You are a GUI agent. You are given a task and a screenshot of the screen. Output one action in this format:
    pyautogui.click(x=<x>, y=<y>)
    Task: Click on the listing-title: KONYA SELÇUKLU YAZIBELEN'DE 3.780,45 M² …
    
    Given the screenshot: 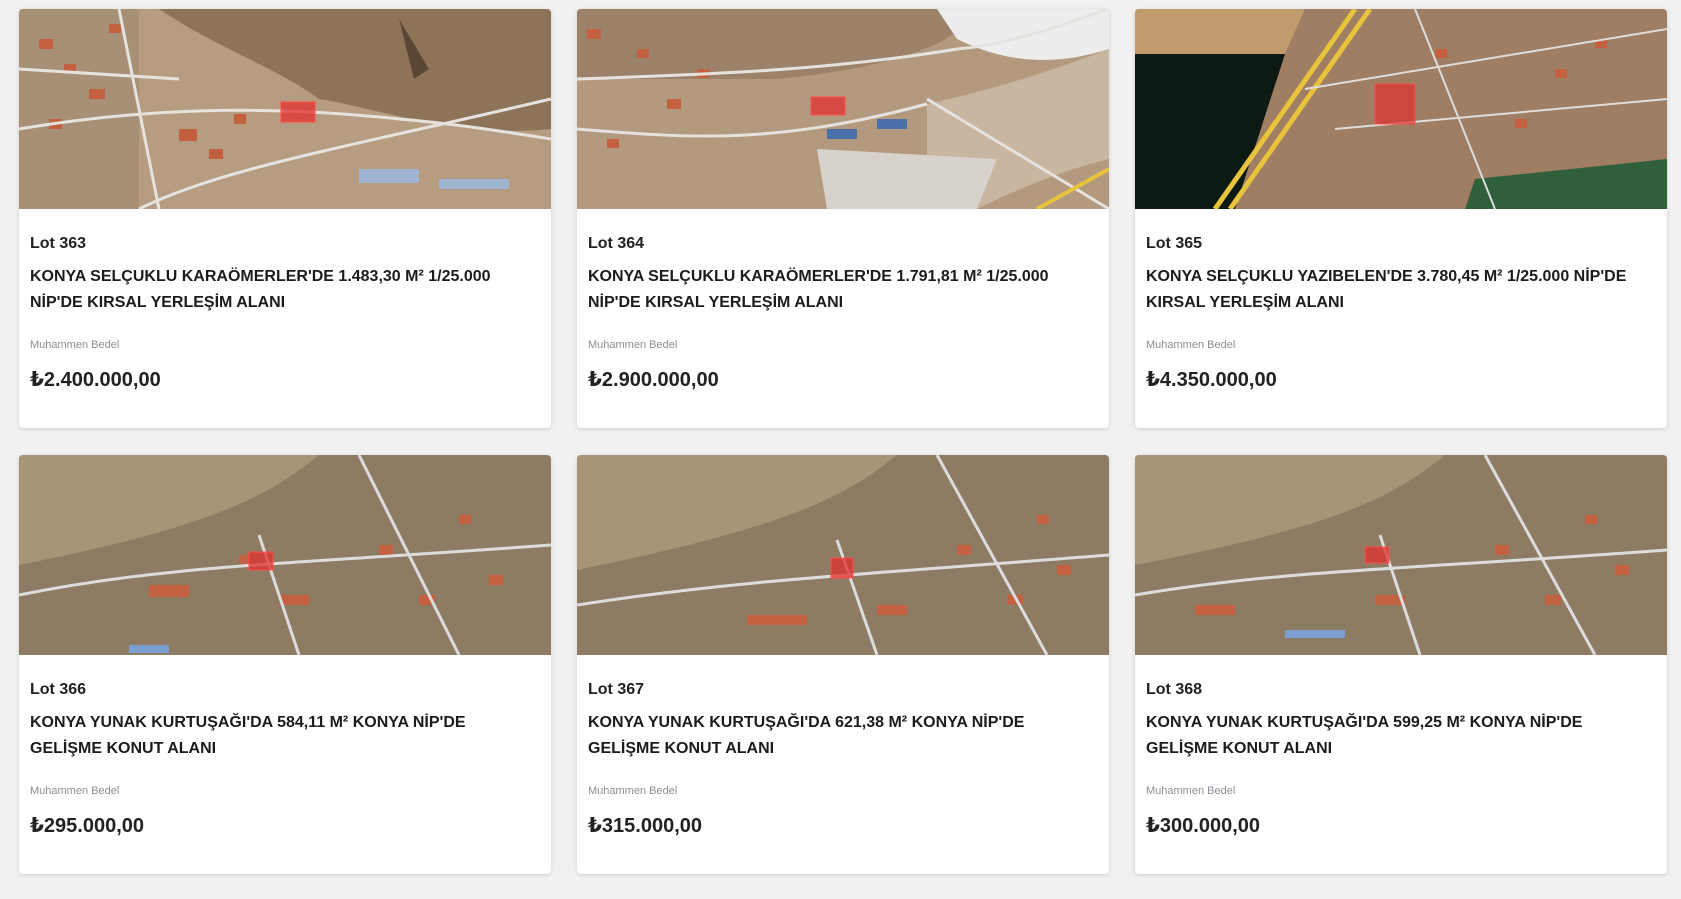 What is the action you would take?
    pyautogui.click(x=1401, y=290)
    